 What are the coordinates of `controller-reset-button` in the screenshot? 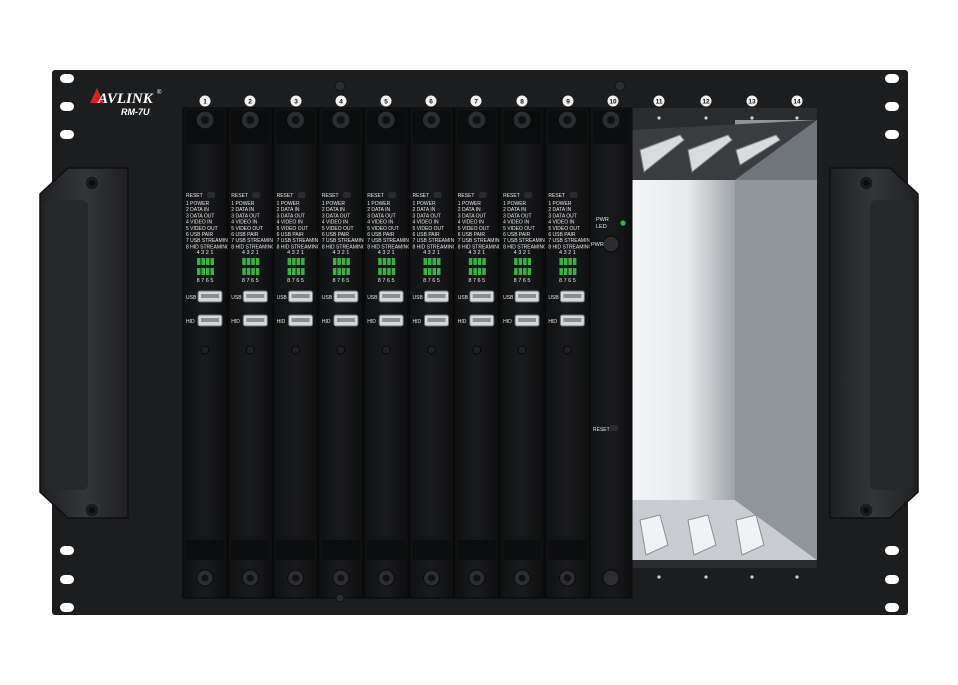 It's located at (614, 428).